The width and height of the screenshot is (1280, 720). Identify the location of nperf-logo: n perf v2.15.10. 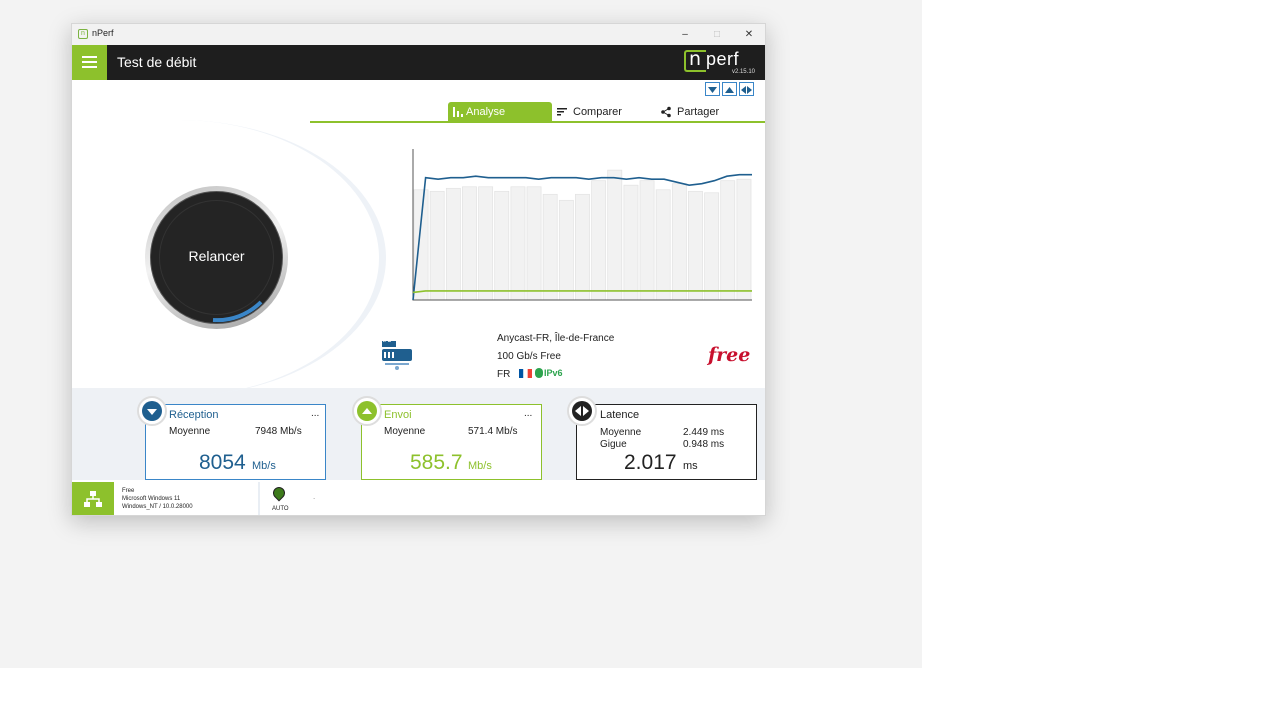
(719, 62).